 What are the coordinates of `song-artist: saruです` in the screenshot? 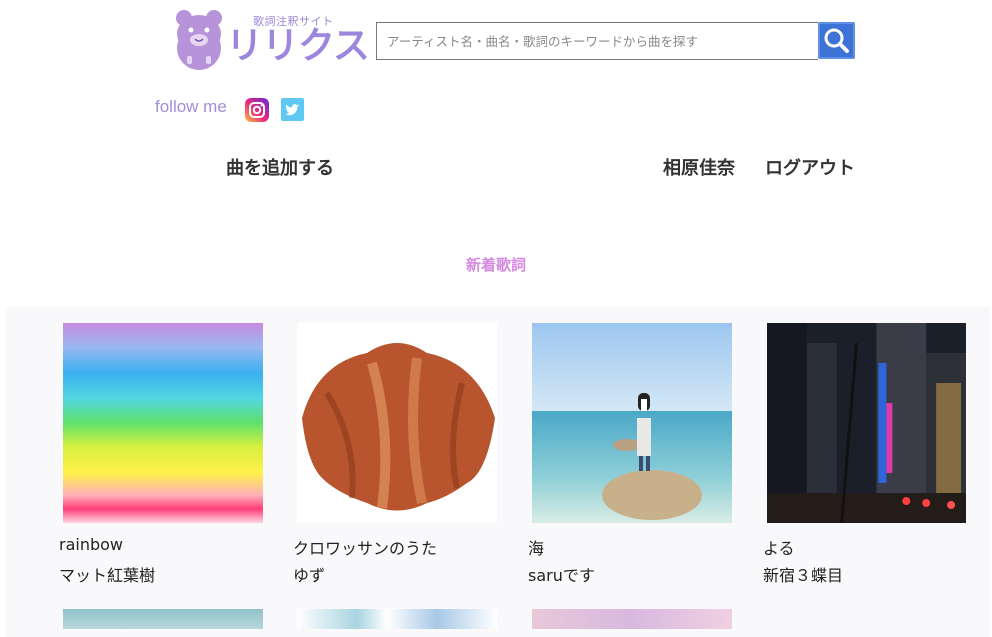 It's located at (561, 574).